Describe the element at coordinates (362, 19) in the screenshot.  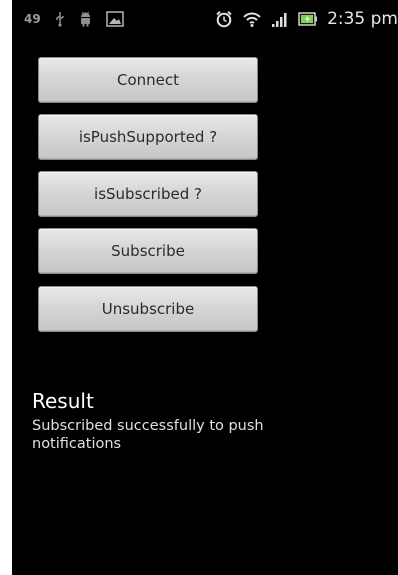
I see `clock-time: 2:35 pm` at that location.